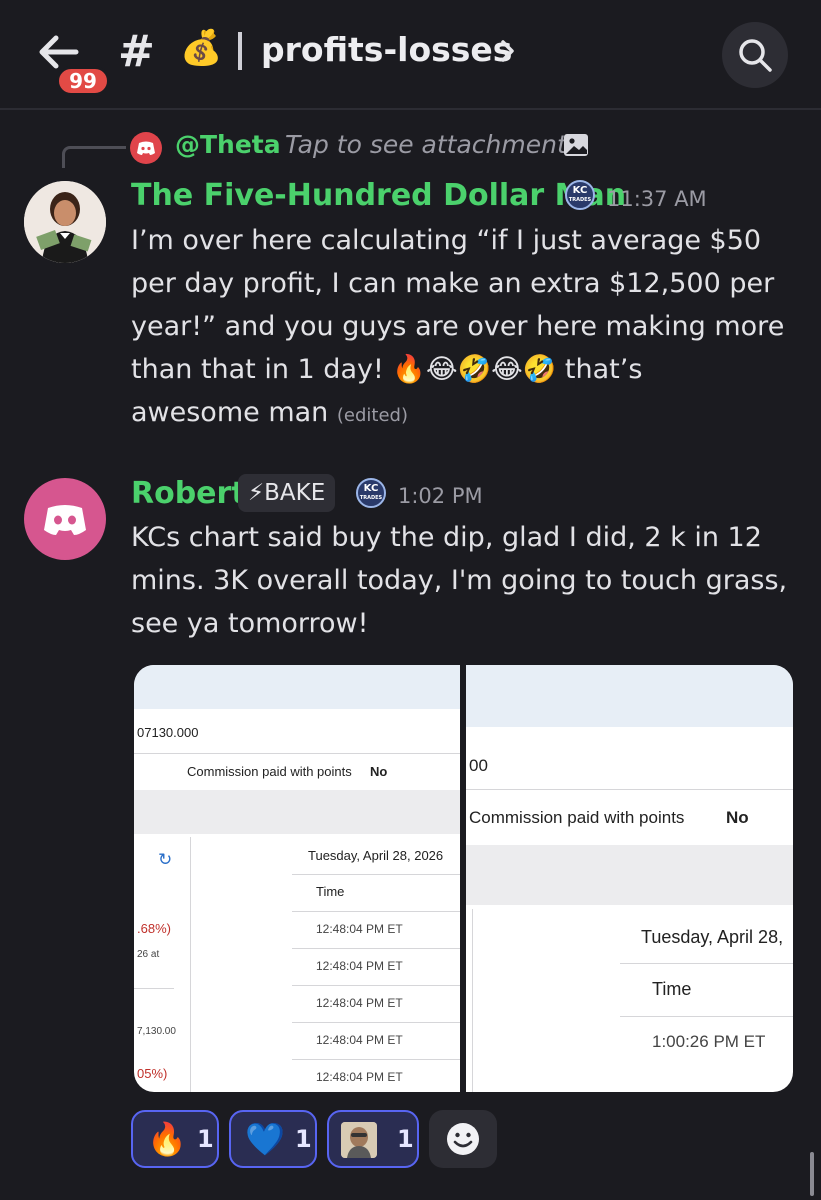  What do you see at coordinates (657, 199) in the screenshot?
I see `message-timestamp: 11:37 AM` at bounding box center [657, 199].